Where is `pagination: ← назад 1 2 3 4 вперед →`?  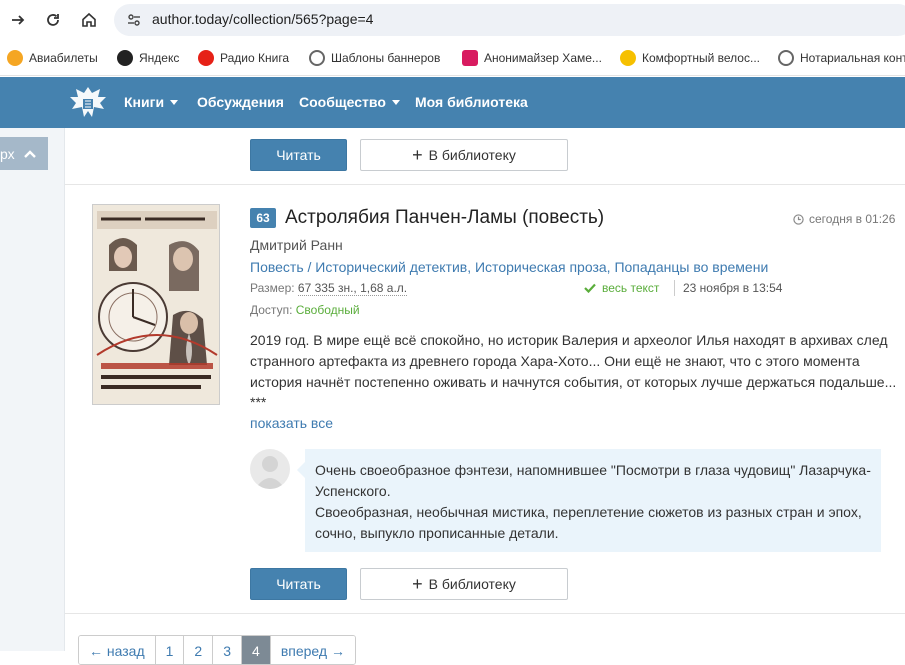 pagination: ← назад 1 2 3 4 вперед → is located at coordinates (217, 650).